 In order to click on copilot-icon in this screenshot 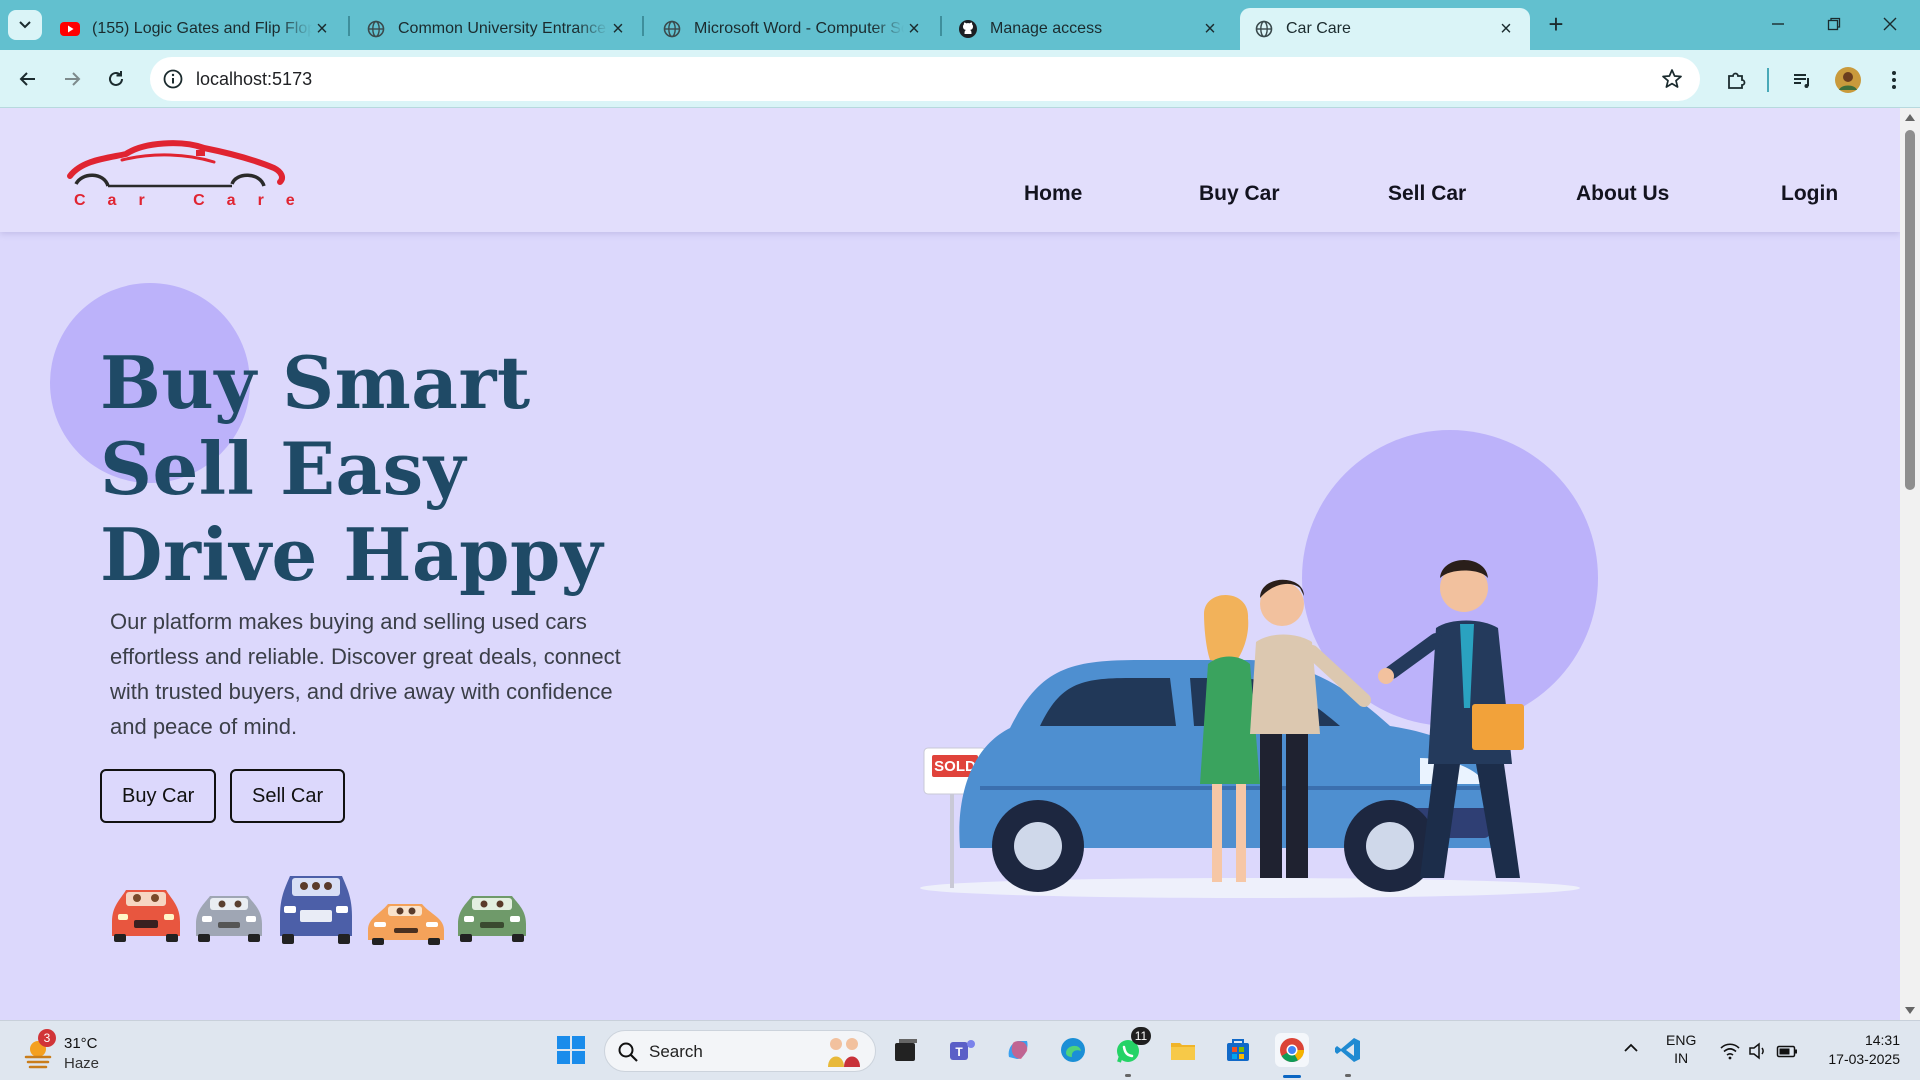, I will do `click(1018, 1050)`.